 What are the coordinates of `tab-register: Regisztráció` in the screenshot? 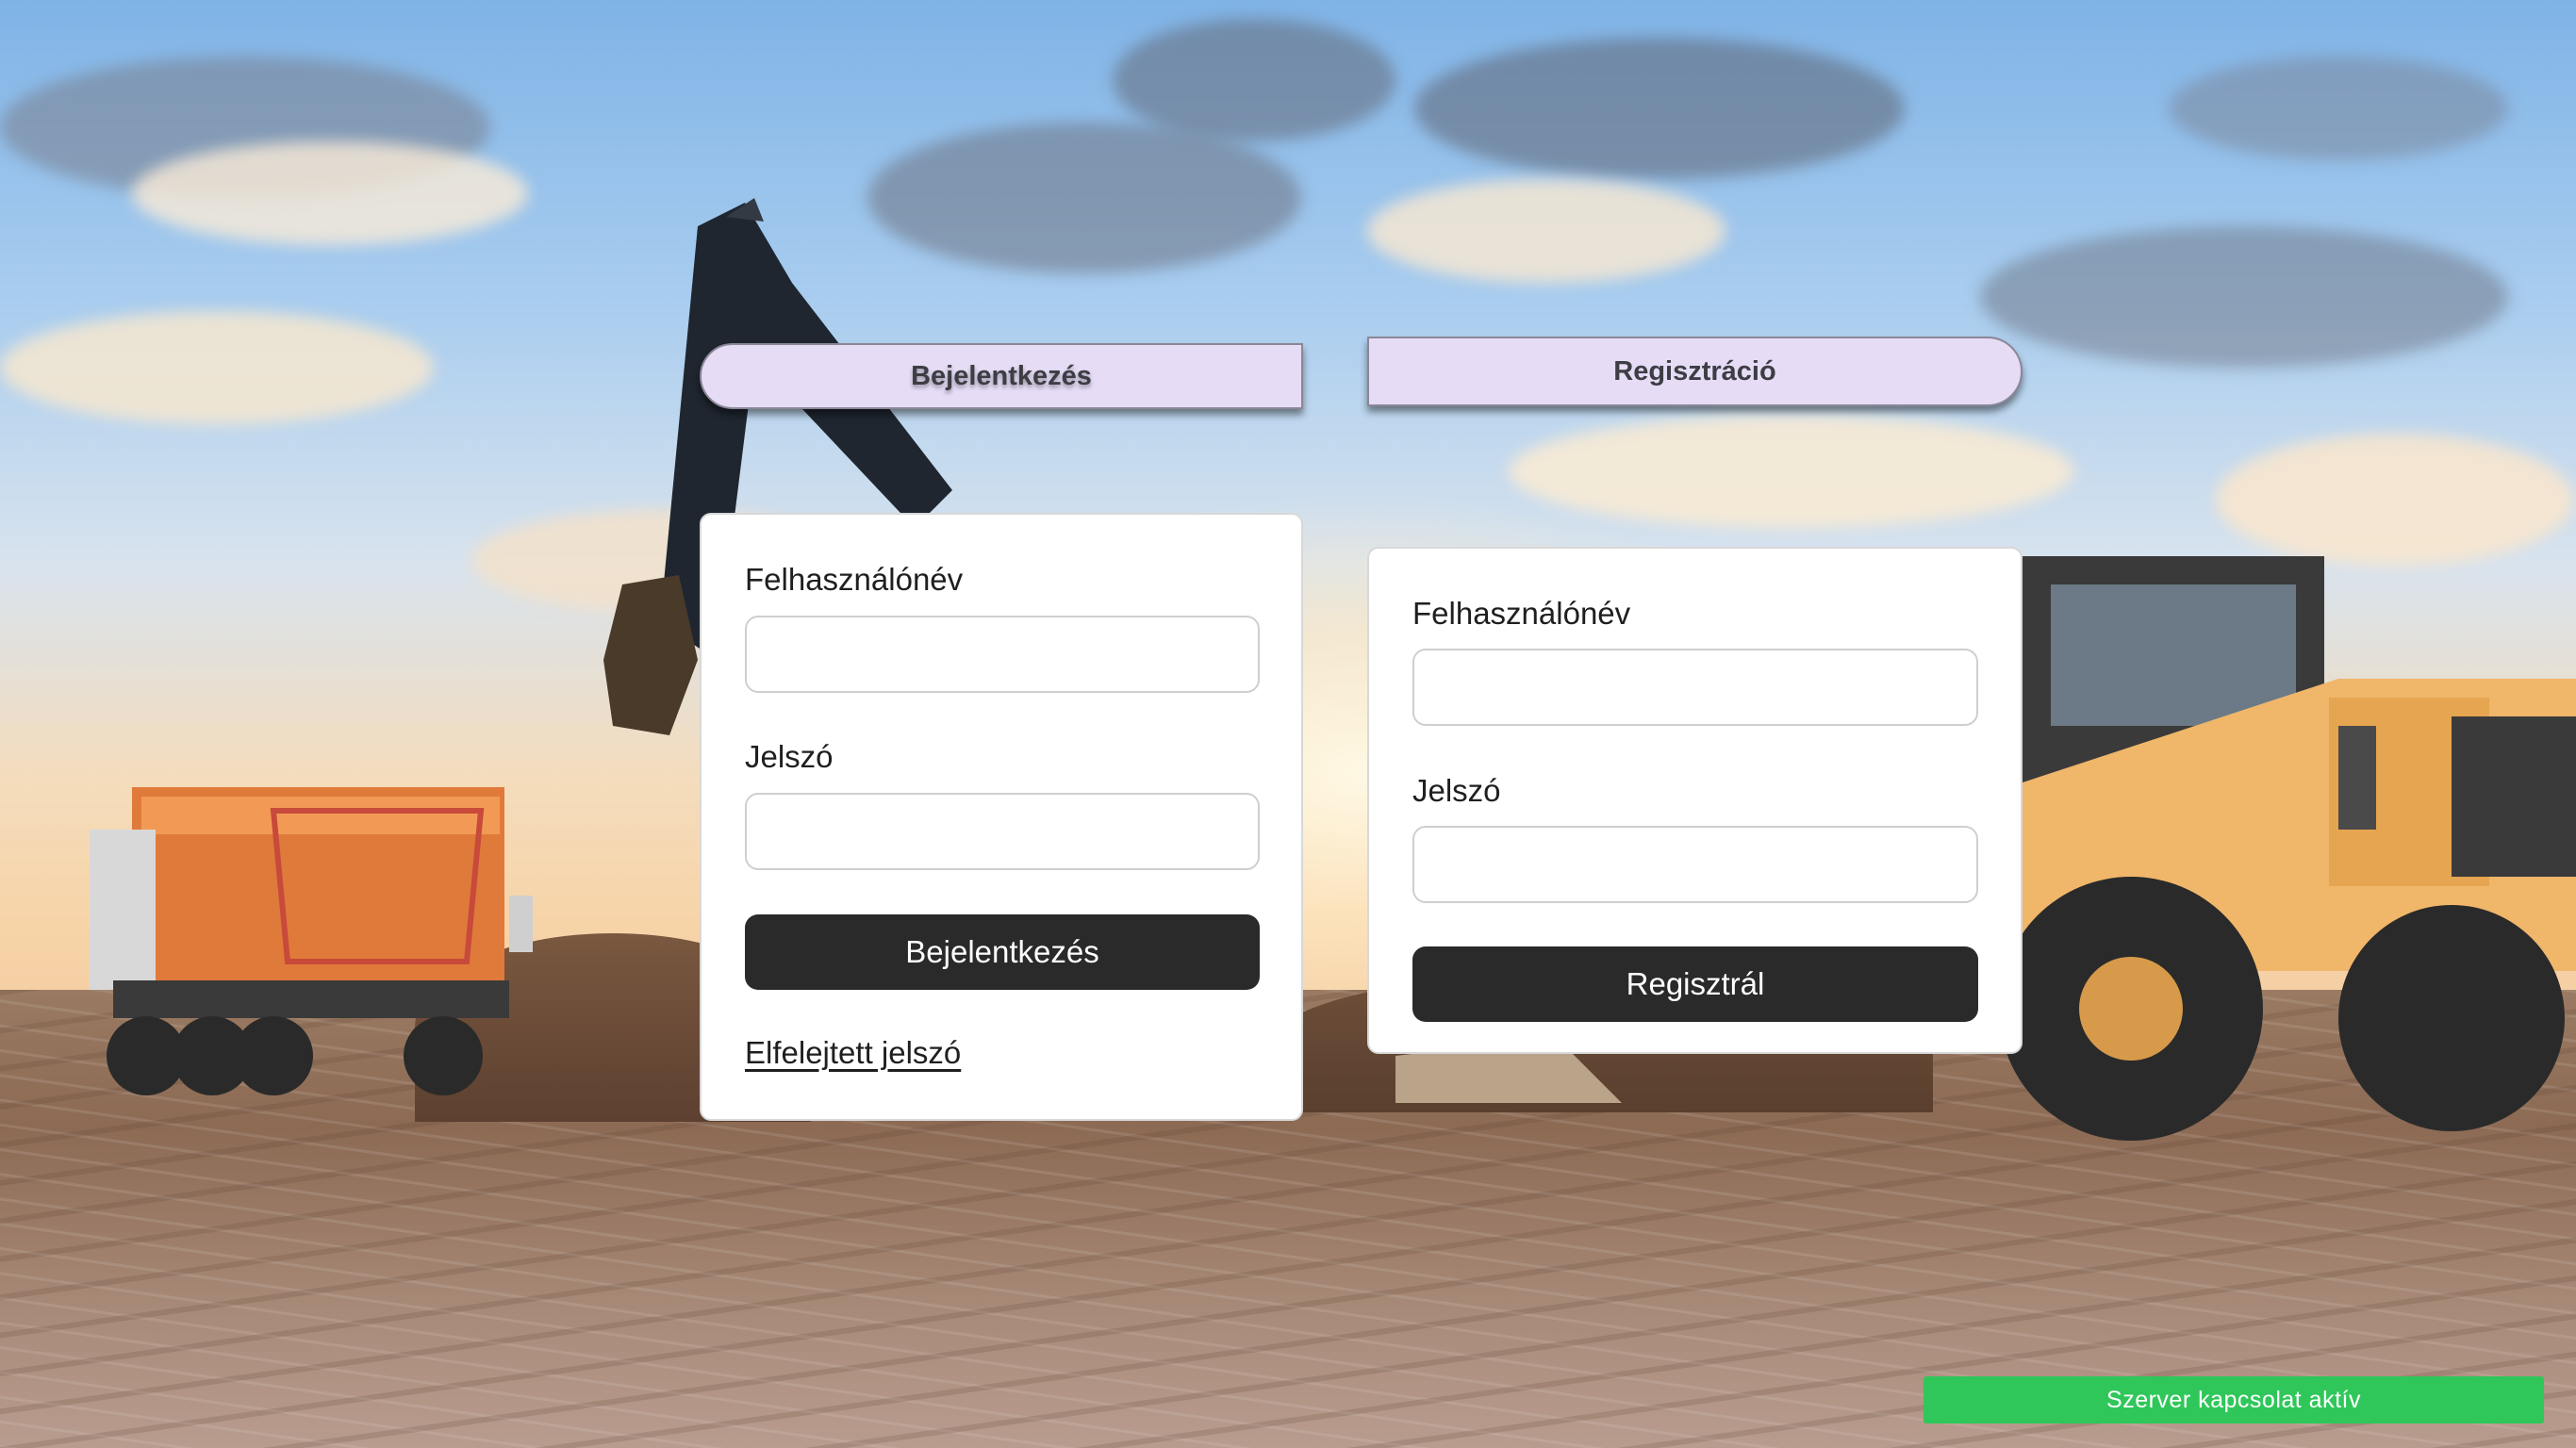 It's located at (1695, 371).